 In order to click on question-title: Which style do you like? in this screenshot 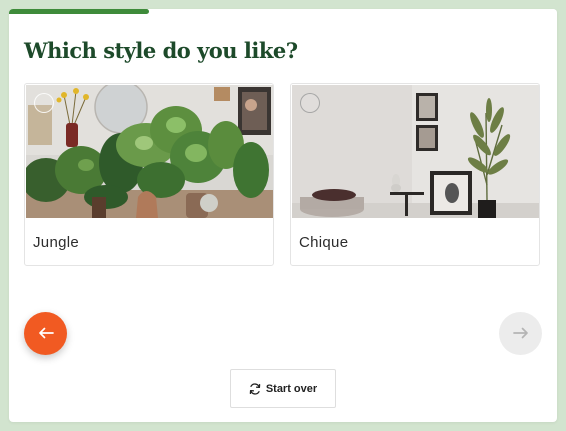, I will do `click(161, 50)`.